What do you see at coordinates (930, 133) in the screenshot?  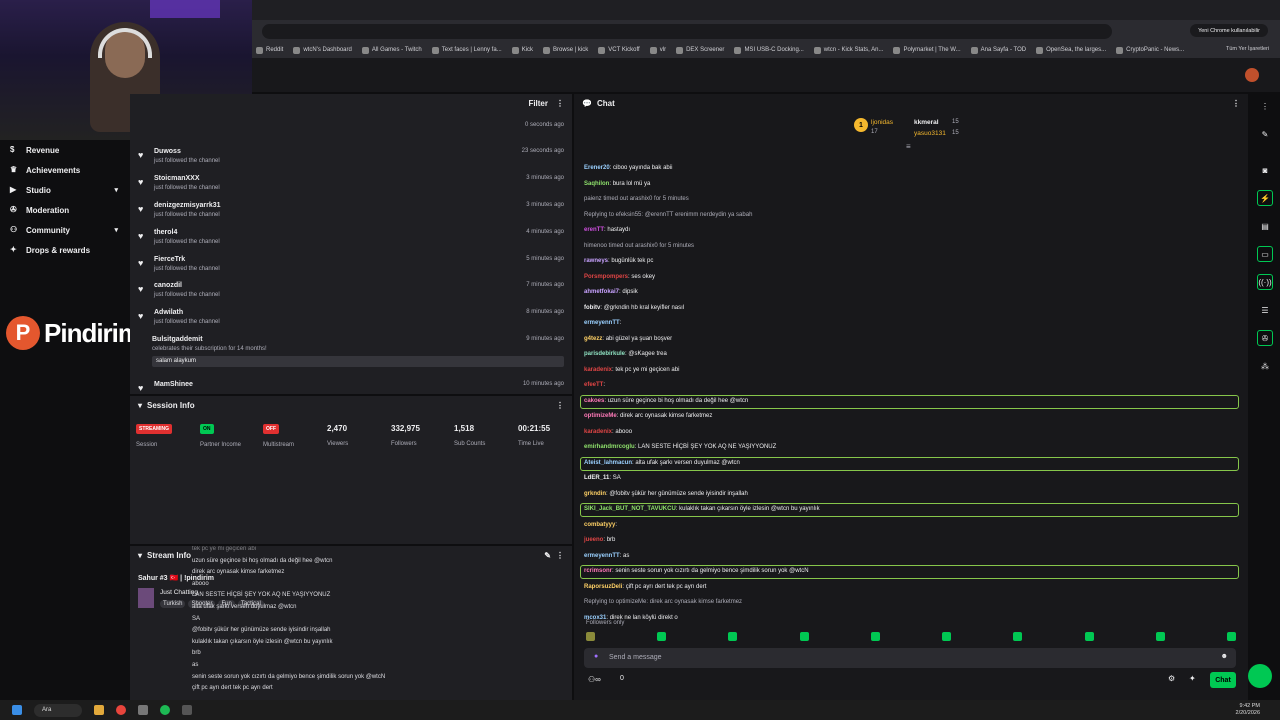 I see `leader-name: yasuo3131` at bounding box center [930, 133].